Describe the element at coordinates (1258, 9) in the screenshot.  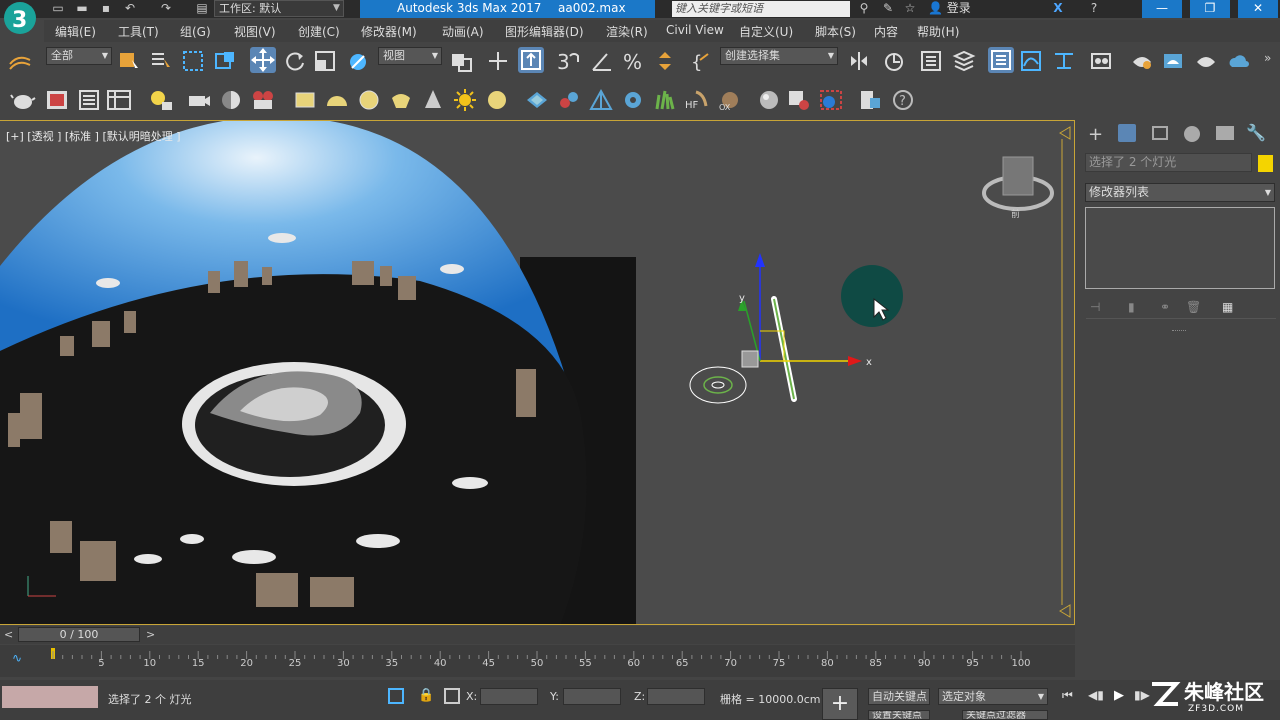
I see `close-button: ✕` at that location.